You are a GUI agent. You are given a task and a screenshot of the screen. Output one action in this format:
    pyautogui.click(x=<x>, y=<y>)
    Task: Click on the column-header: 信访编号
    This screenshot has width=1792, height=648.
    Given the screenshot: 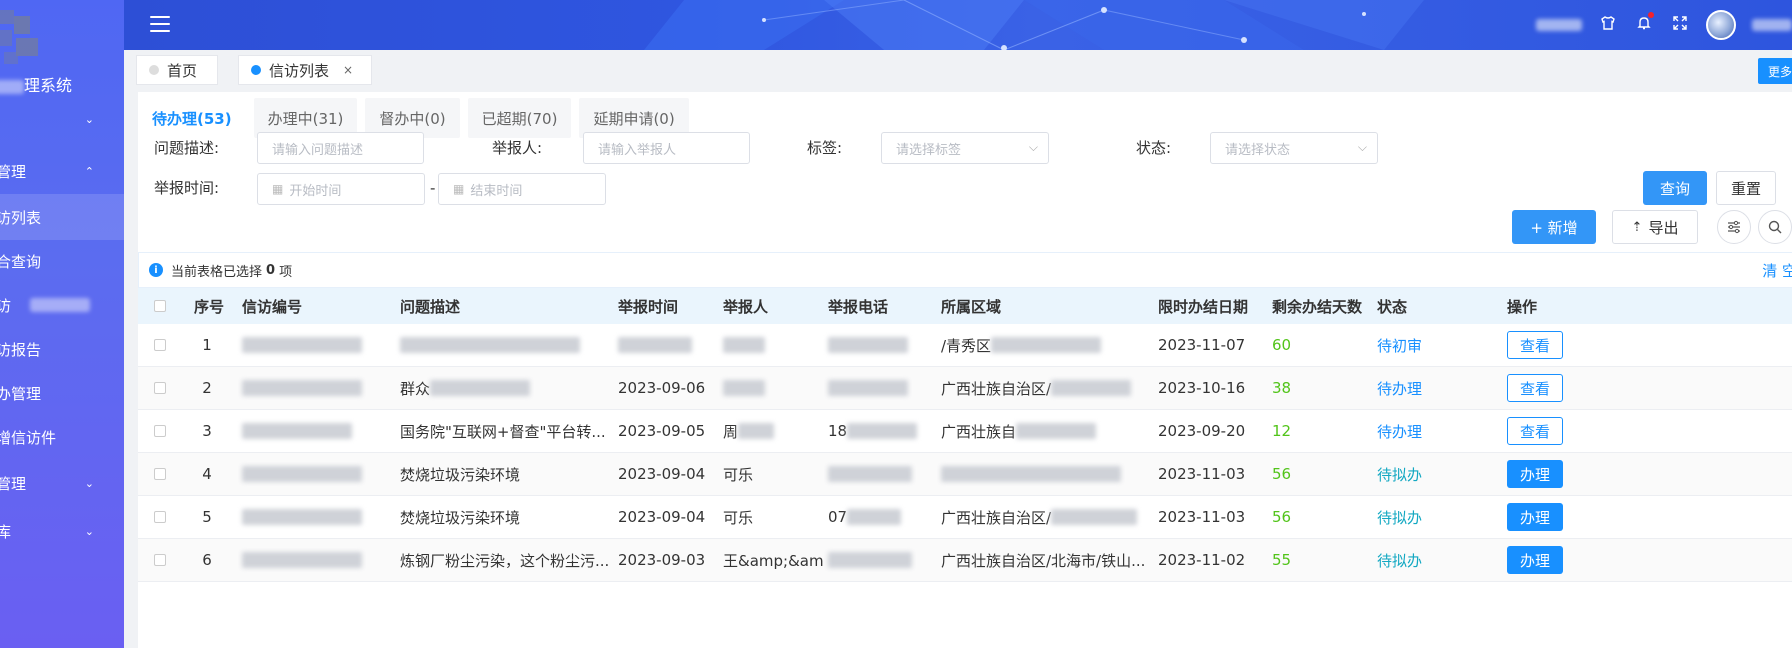 What is the action you would take?
    pyautogui.click(x=272, y=306)
    